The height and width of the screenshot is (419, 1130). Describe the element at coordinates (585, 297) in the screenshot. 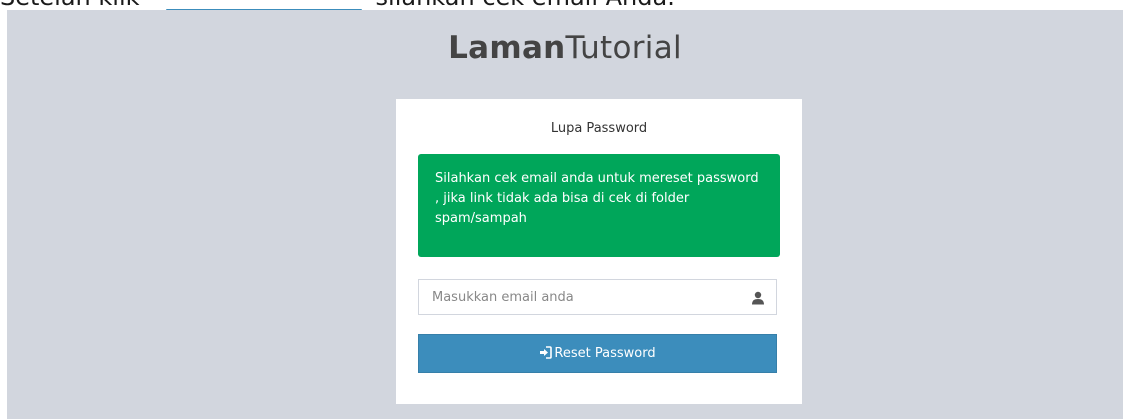

I see `email-input` at that location.